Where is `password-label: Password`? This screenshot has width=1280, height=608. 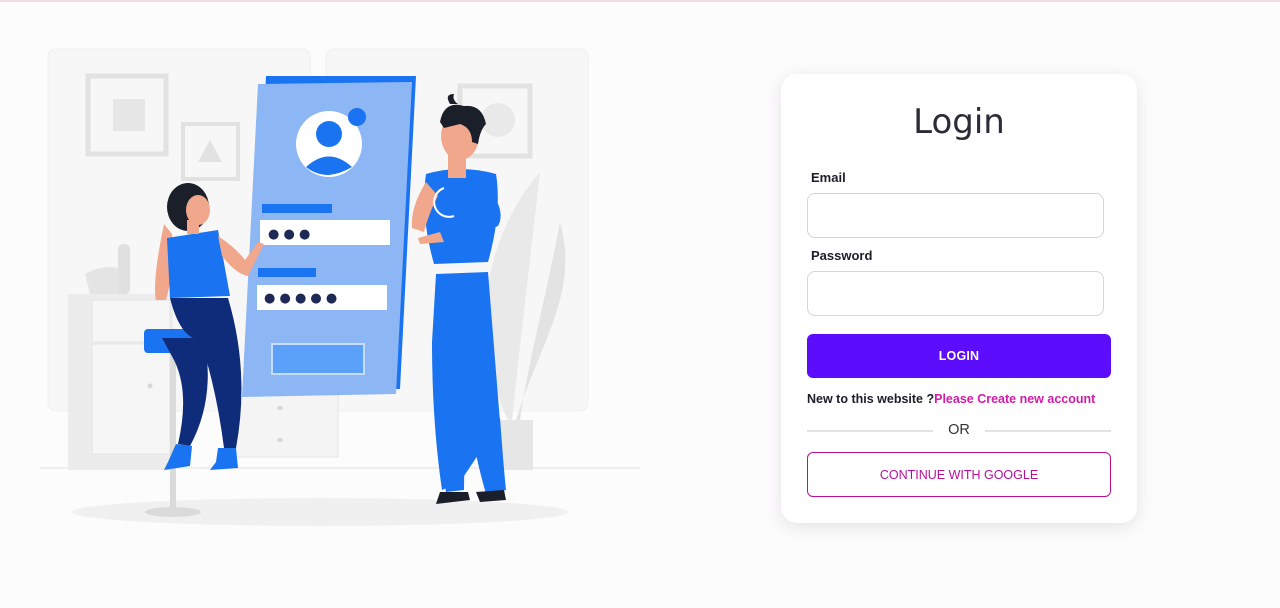 password-label: Password is located at coordinates (842, 255).